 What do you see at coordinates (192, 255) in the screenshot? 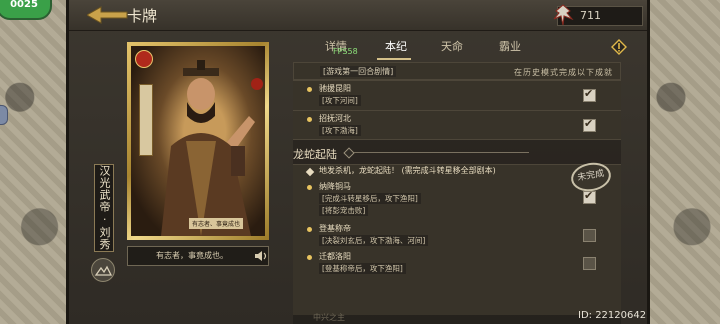
I see `hero-quote: 有志者，事竟成也。` at bounding box center [192, 255].